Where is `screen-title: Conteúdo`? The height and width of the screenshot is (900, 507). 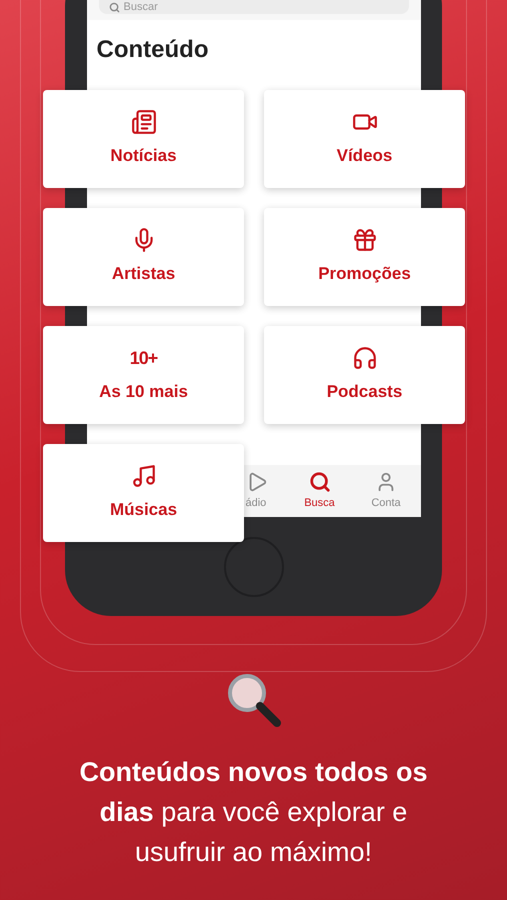 screen-title: Conteúdo is located at coordinates (153, 50).